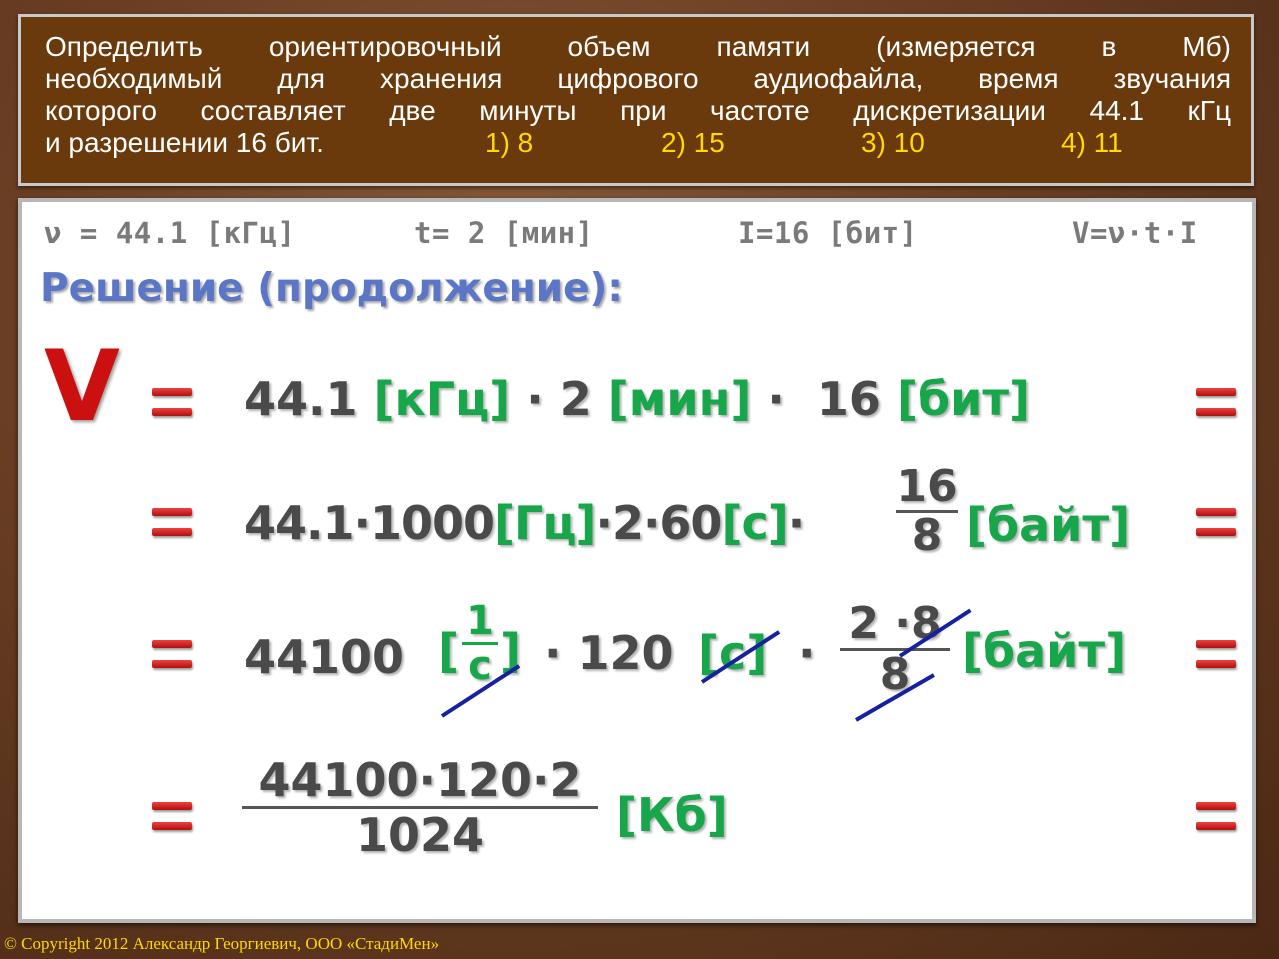 This screenshot has width=1279, height=959. Describe the element at coordinates (170, 233) in the screenshot. I see `given-frequency: ν = 44.1 [кГц]` at that location.